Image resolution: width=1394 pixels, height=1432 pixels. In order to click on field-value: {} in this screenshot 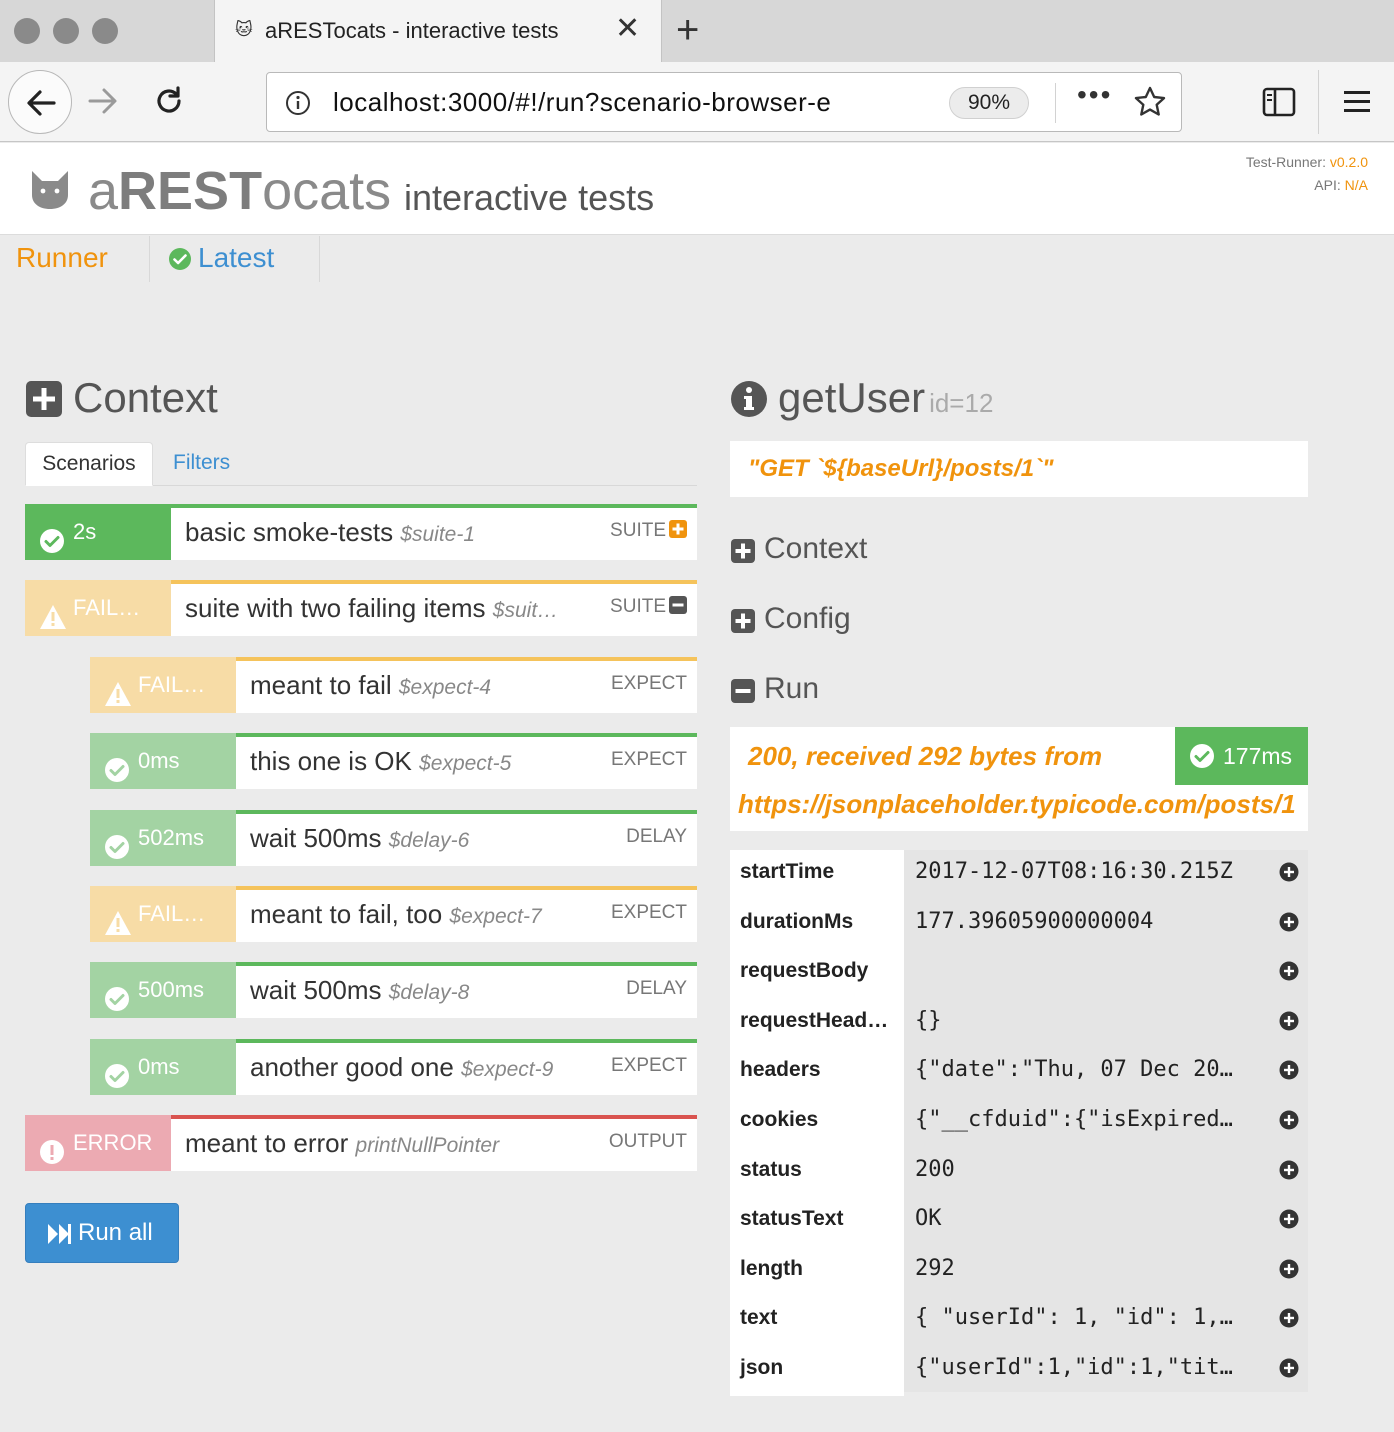, I will do `click(928, 1020)`.